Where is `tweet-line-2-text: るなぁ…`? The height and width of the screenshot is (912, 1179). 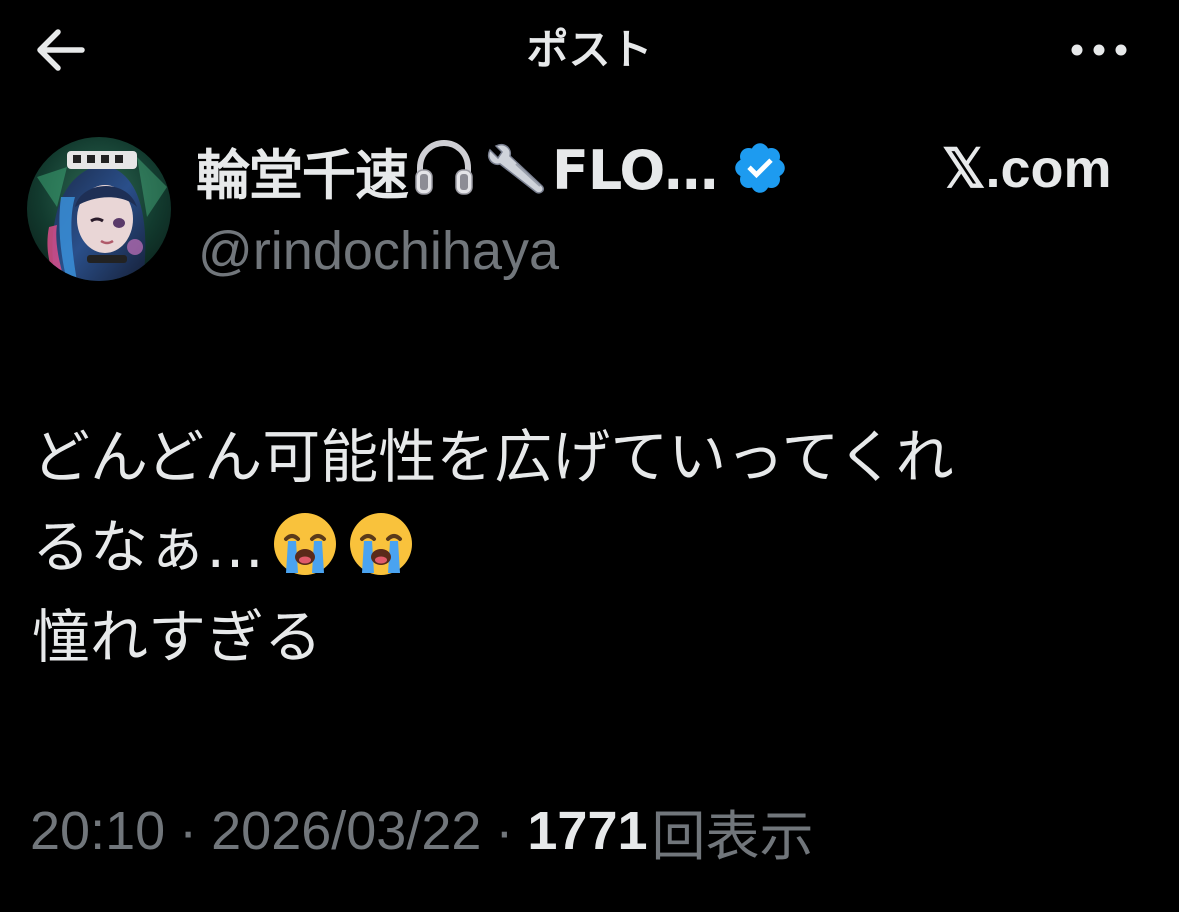
tweet-line-2-text: るなぁ… is located at coordinates (148, 547).